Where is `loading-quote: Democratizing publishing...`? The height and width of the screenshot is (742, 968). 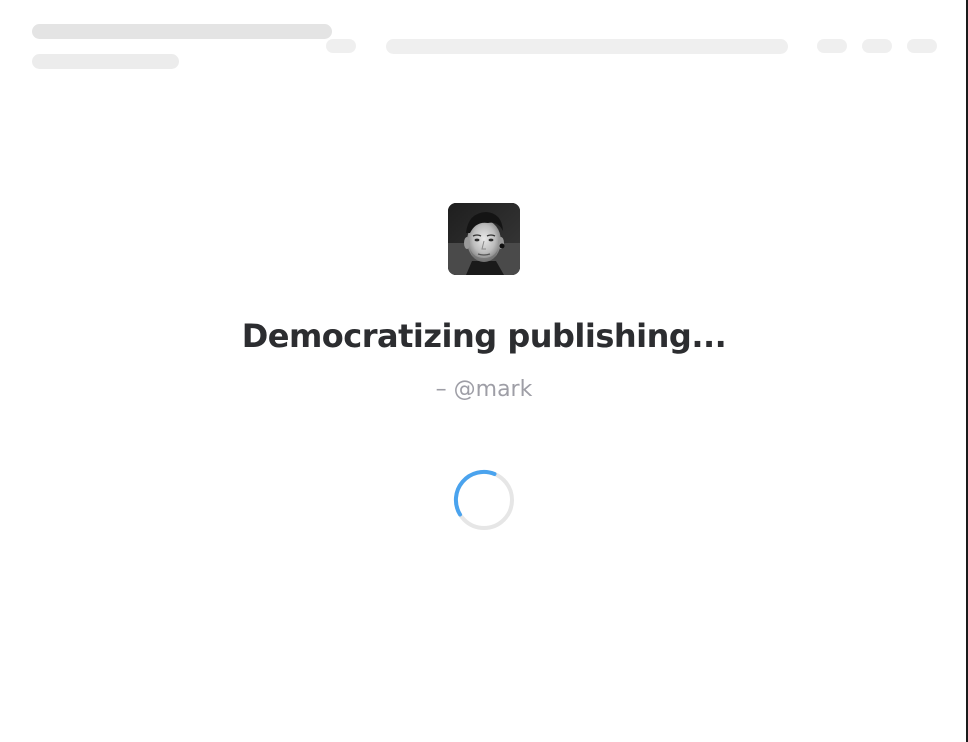
loading-quote: Democratizing publishing... is located at coordinates (484, 336).